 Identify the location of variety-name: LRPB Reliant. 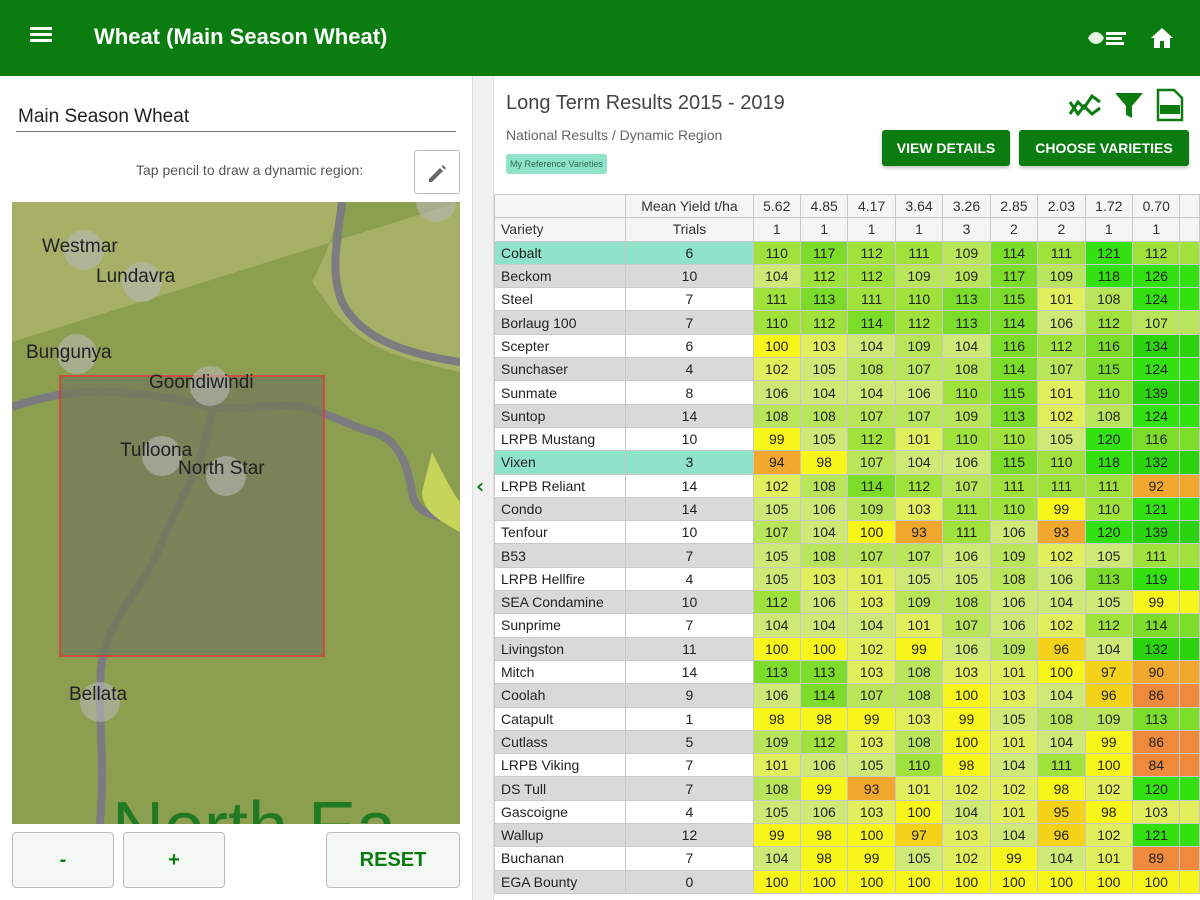
(560, 485).